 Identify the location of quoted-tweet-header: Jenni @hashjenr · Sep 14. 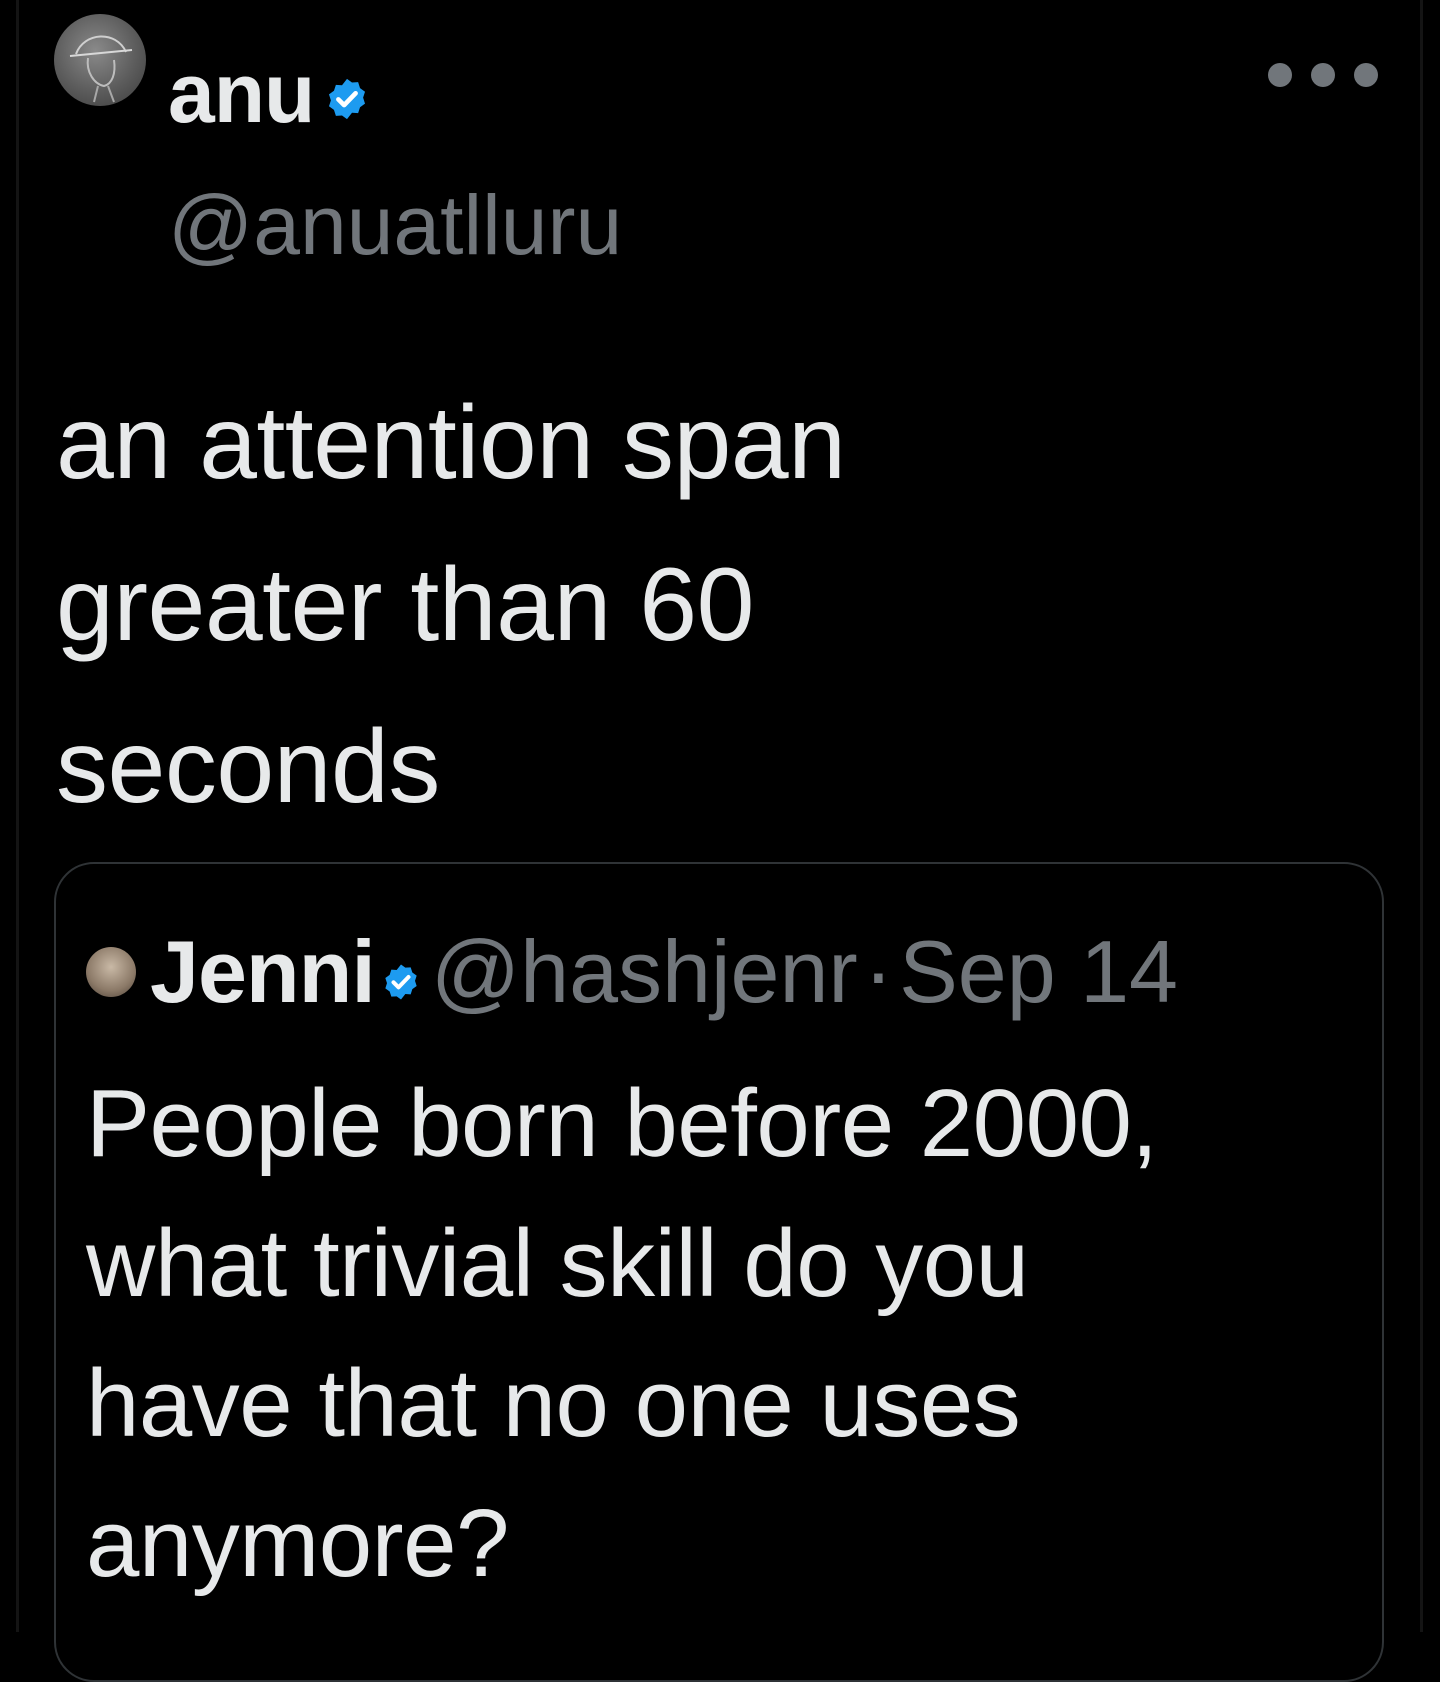
(632, 972).